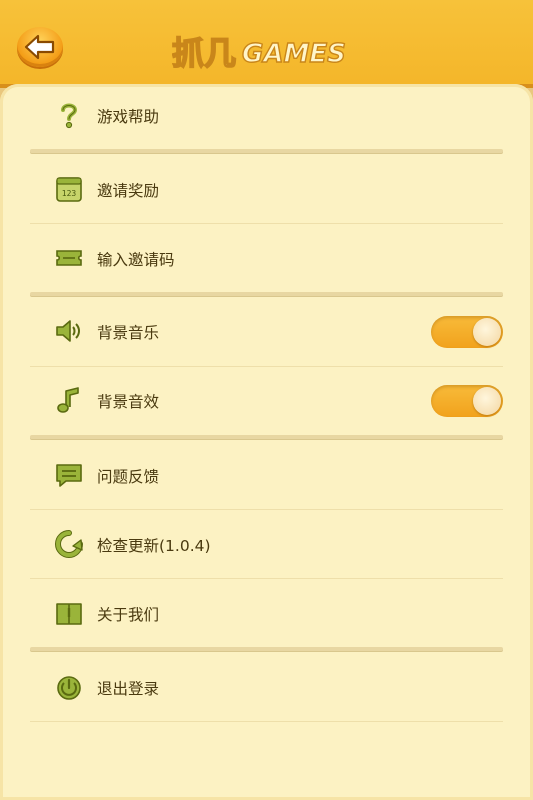 This screenshot has width=533, height=800. Describe the element at coordinates (467, 332) in the screenshot. I see `bg-music-toggle` at that location.